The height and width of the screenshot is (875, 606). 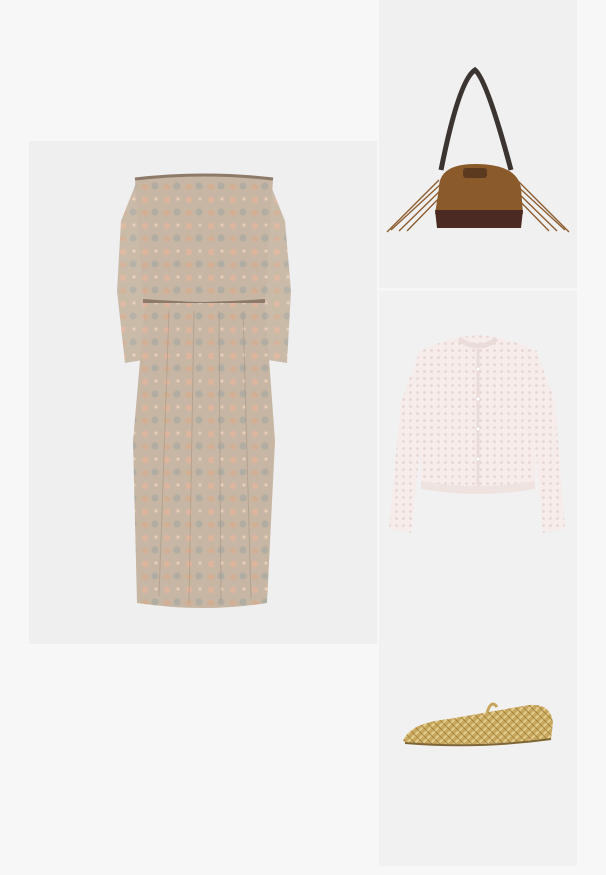 I want to click on bag-product-panel, so click(x=478, y=144).